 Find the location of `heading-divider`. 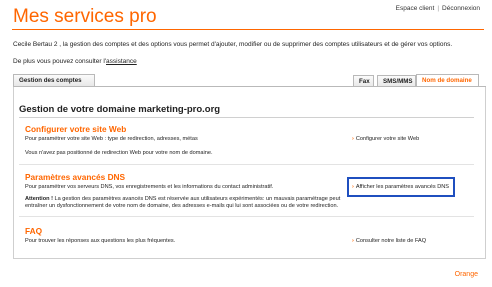

heading-divider is located at coordinates (246, 117).